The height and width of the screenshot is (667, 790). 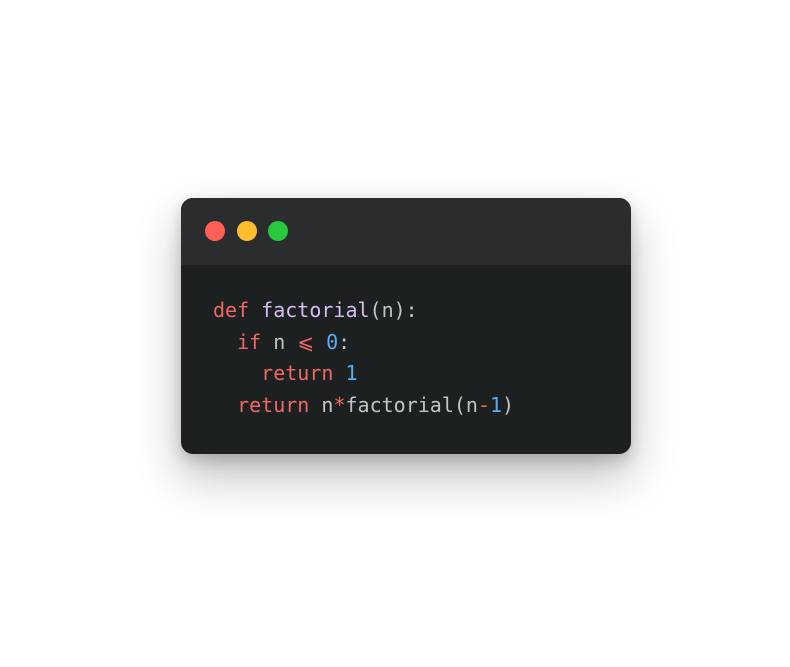 I want to click on code-token-keyword: *, so click(x=339, y=404).